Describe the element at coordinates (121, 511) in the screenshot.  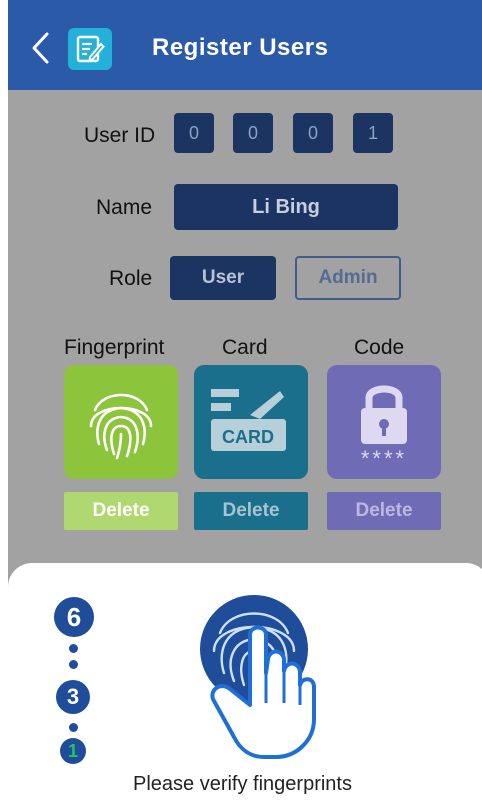
I see `fingerprint-delete-button: Delete` at that location.